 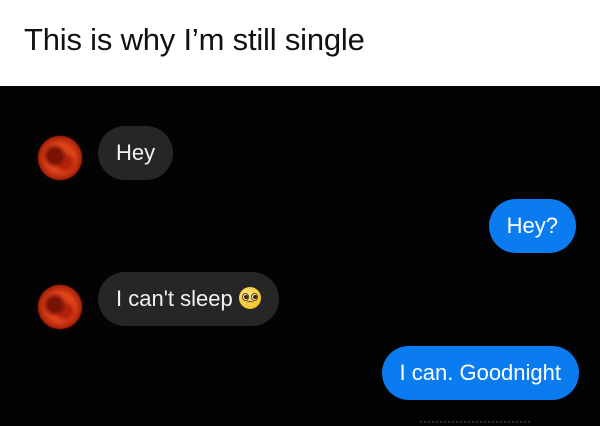 What do you see at coordinates (174, 298) in the screenshot?
I see `message-text: I can't sleep` at bounding box center [174, 298].